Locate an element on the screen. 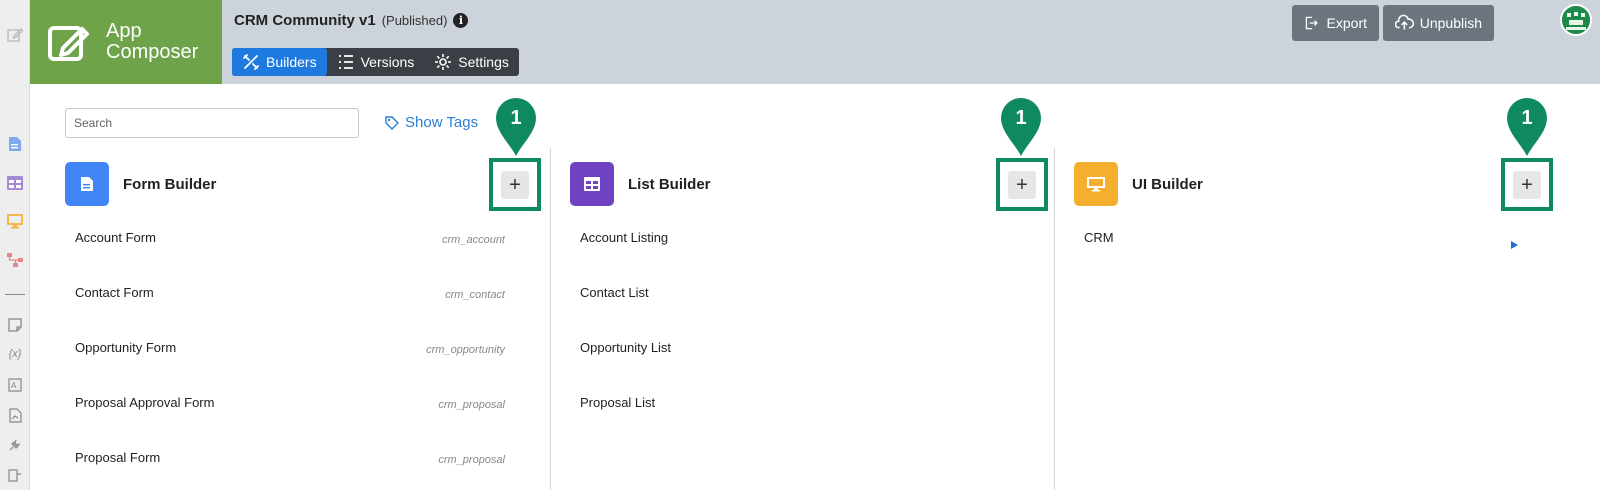  app-composer-logo-icon is located at coordinates (68, 43).